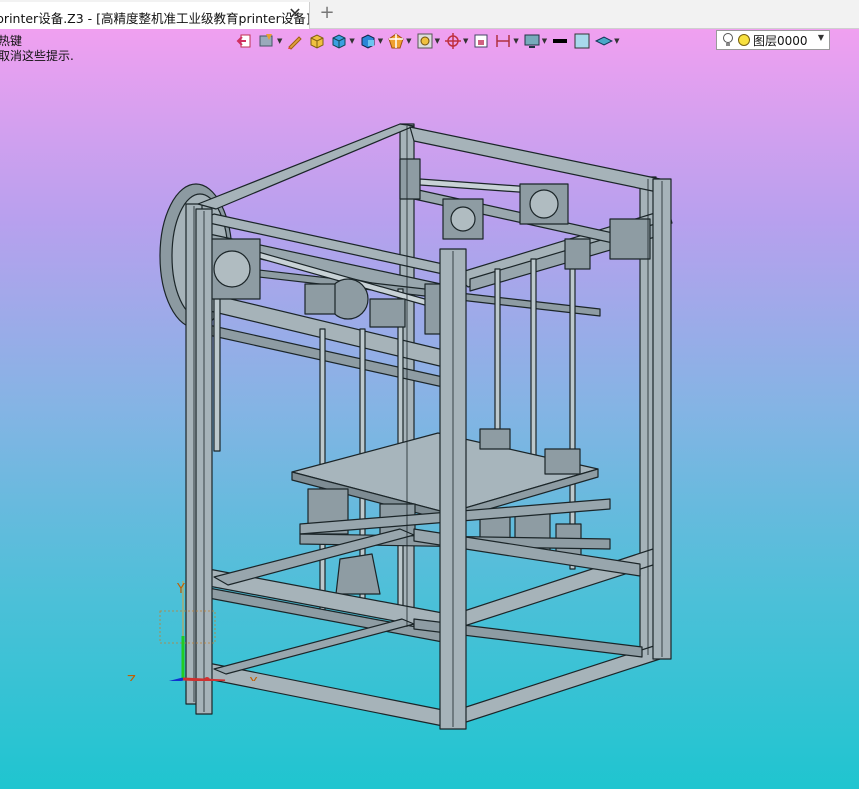  Describe the element at coordinates (131, 677) in the screenshot. I see `z-axis-label: Z` at that location.